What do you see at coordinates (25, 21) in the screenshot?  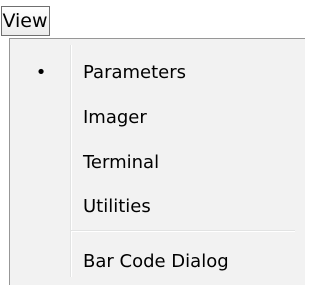 I see `view-menubar-item: View` at bounding box center [25, 21].